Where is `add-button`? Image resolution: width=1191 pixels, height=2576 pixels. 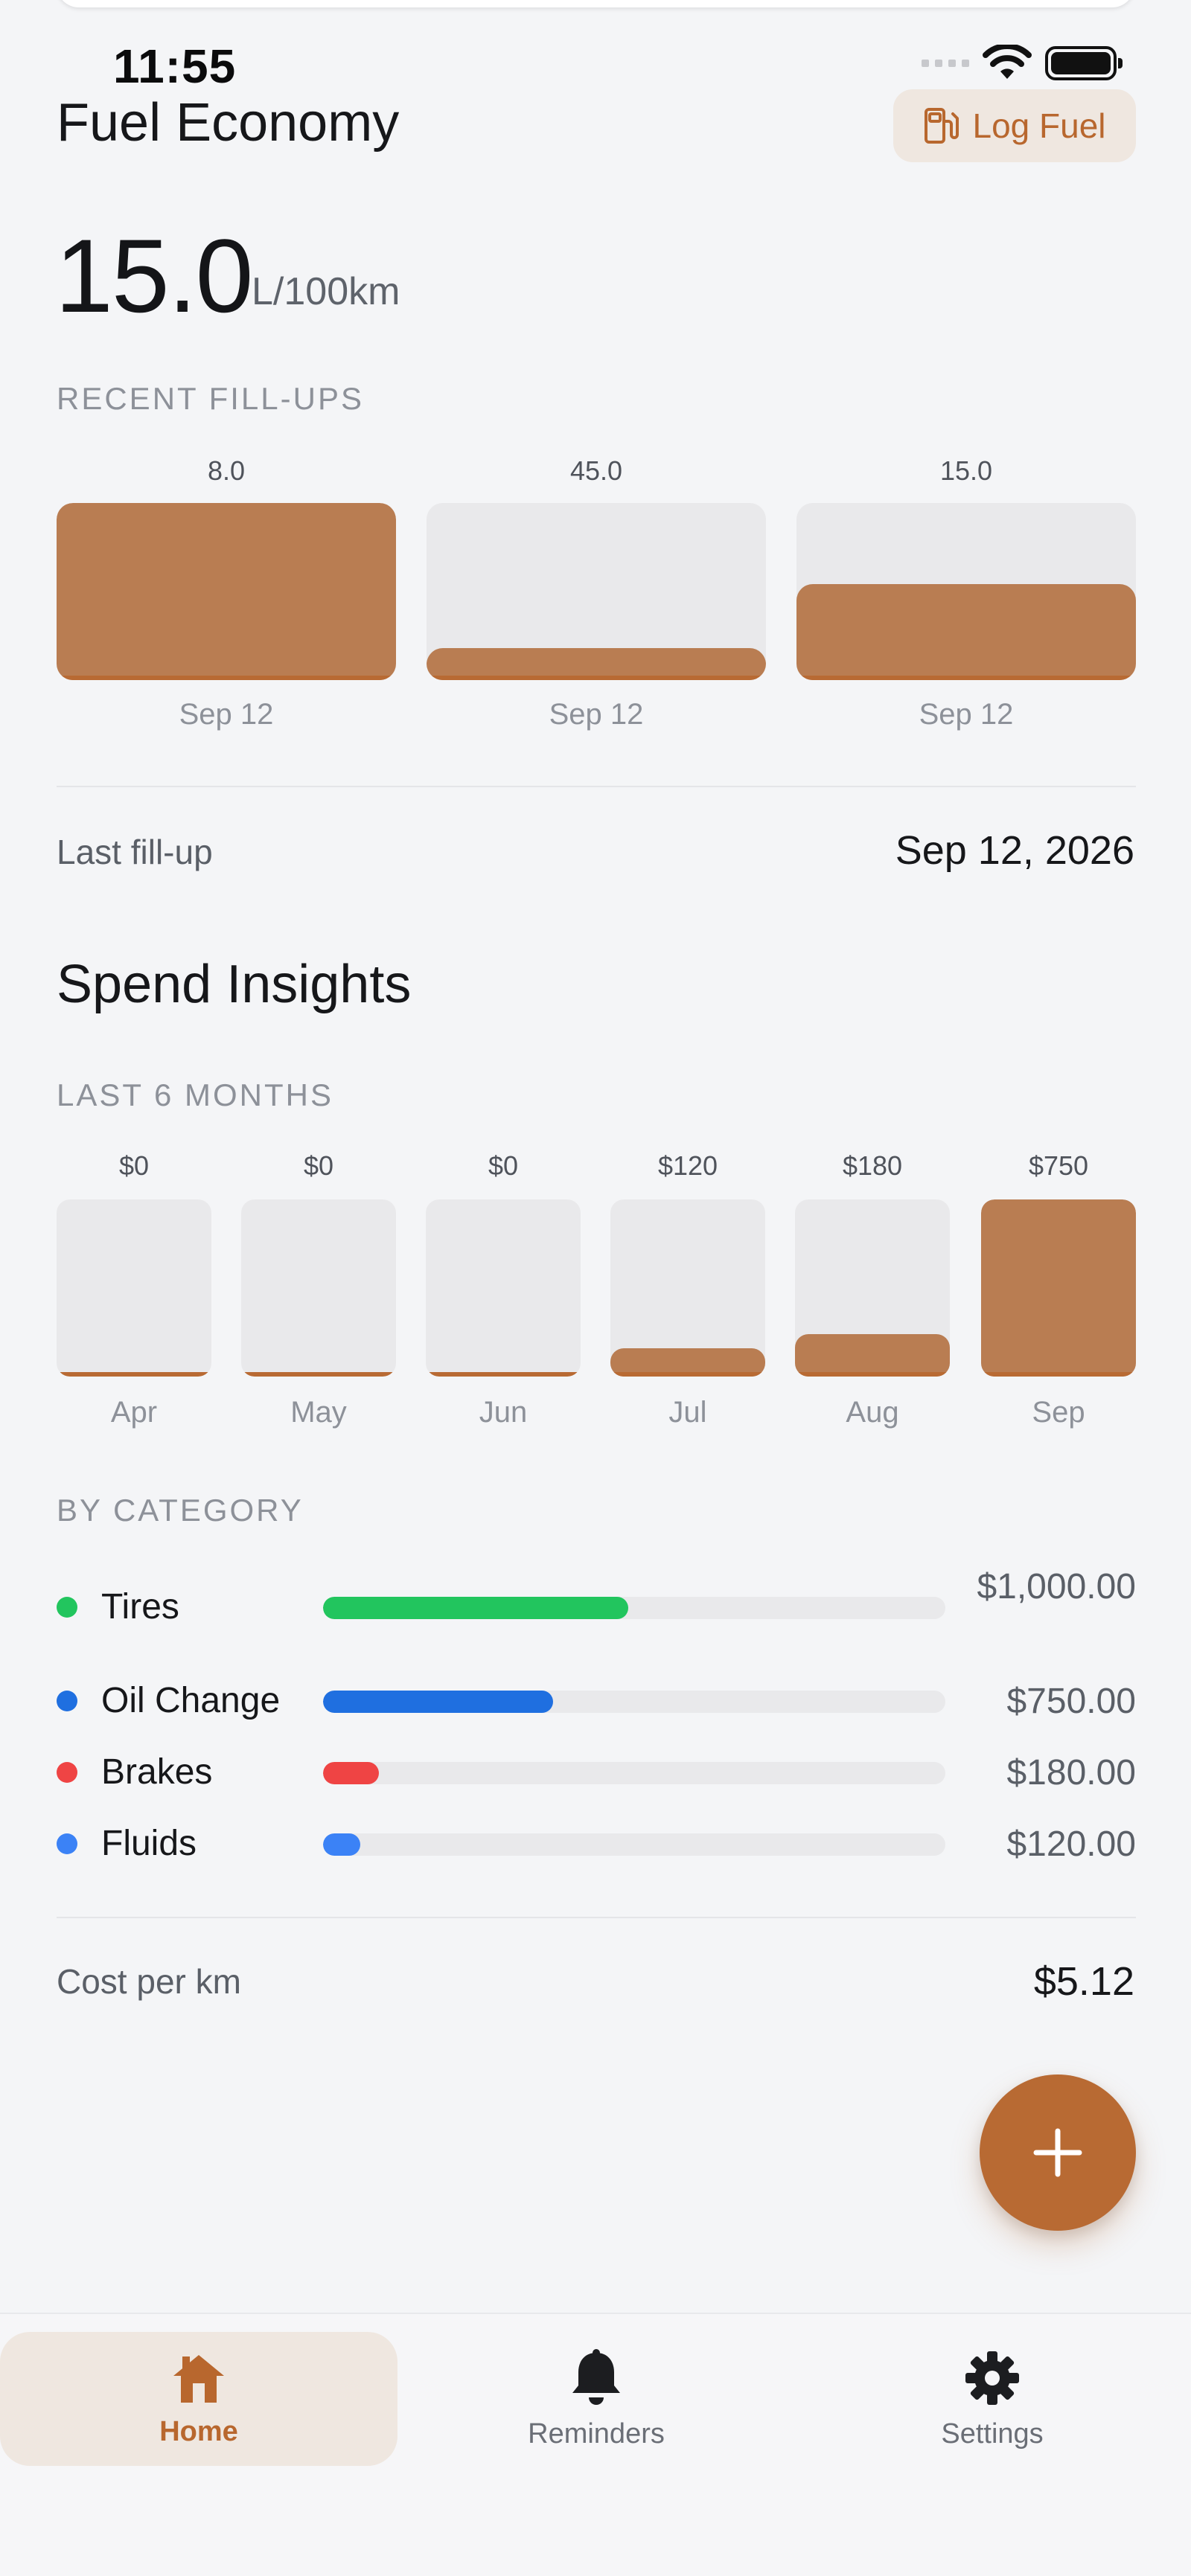 add-button is located at coordinates (1058, 2152).